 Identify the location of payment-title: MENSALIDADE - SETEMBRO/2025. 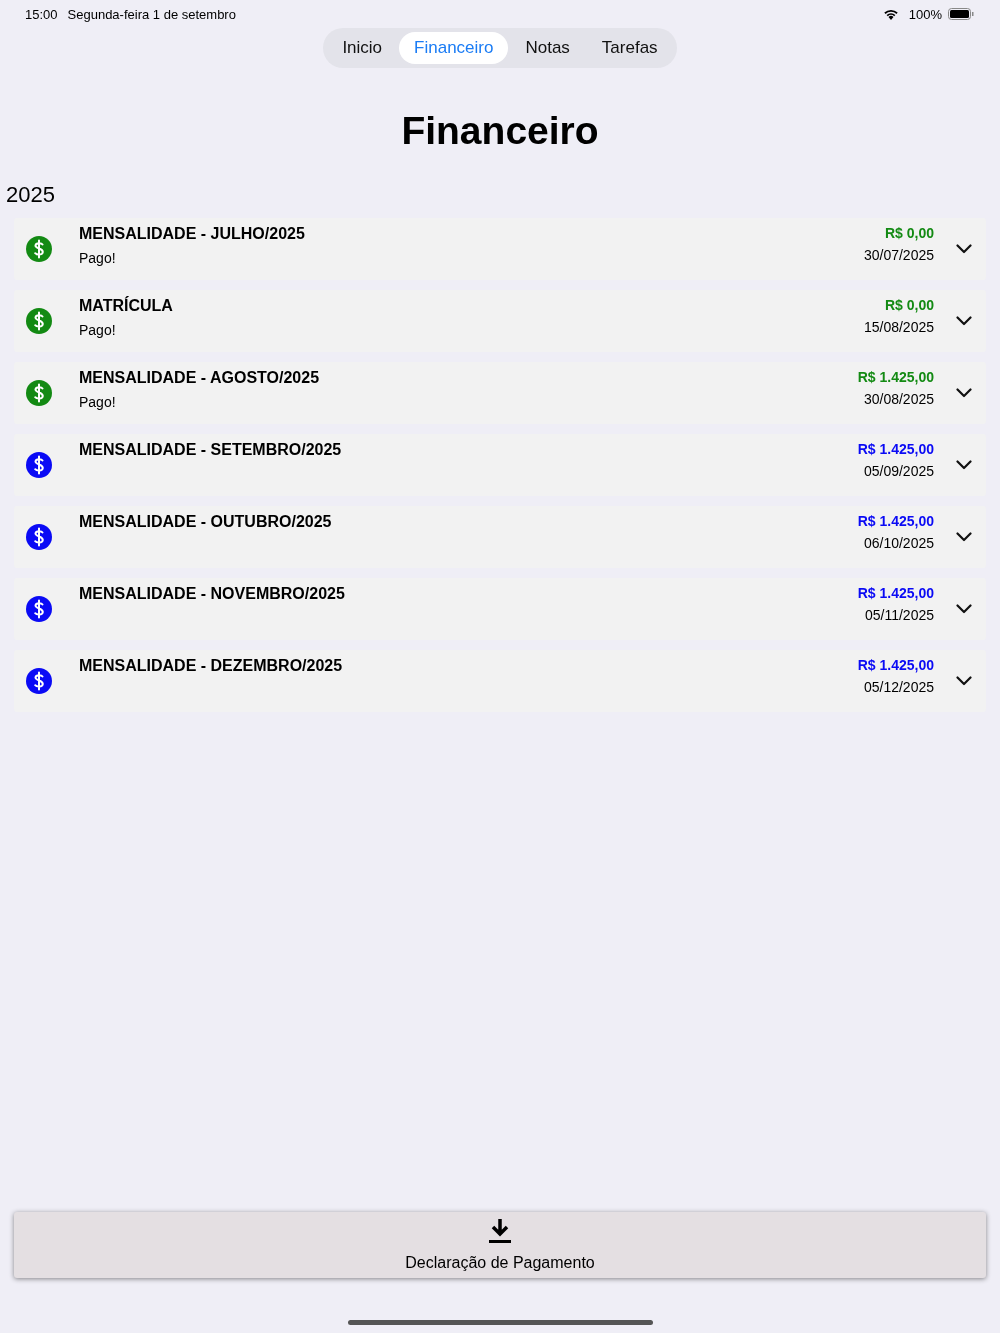
(211, 450).